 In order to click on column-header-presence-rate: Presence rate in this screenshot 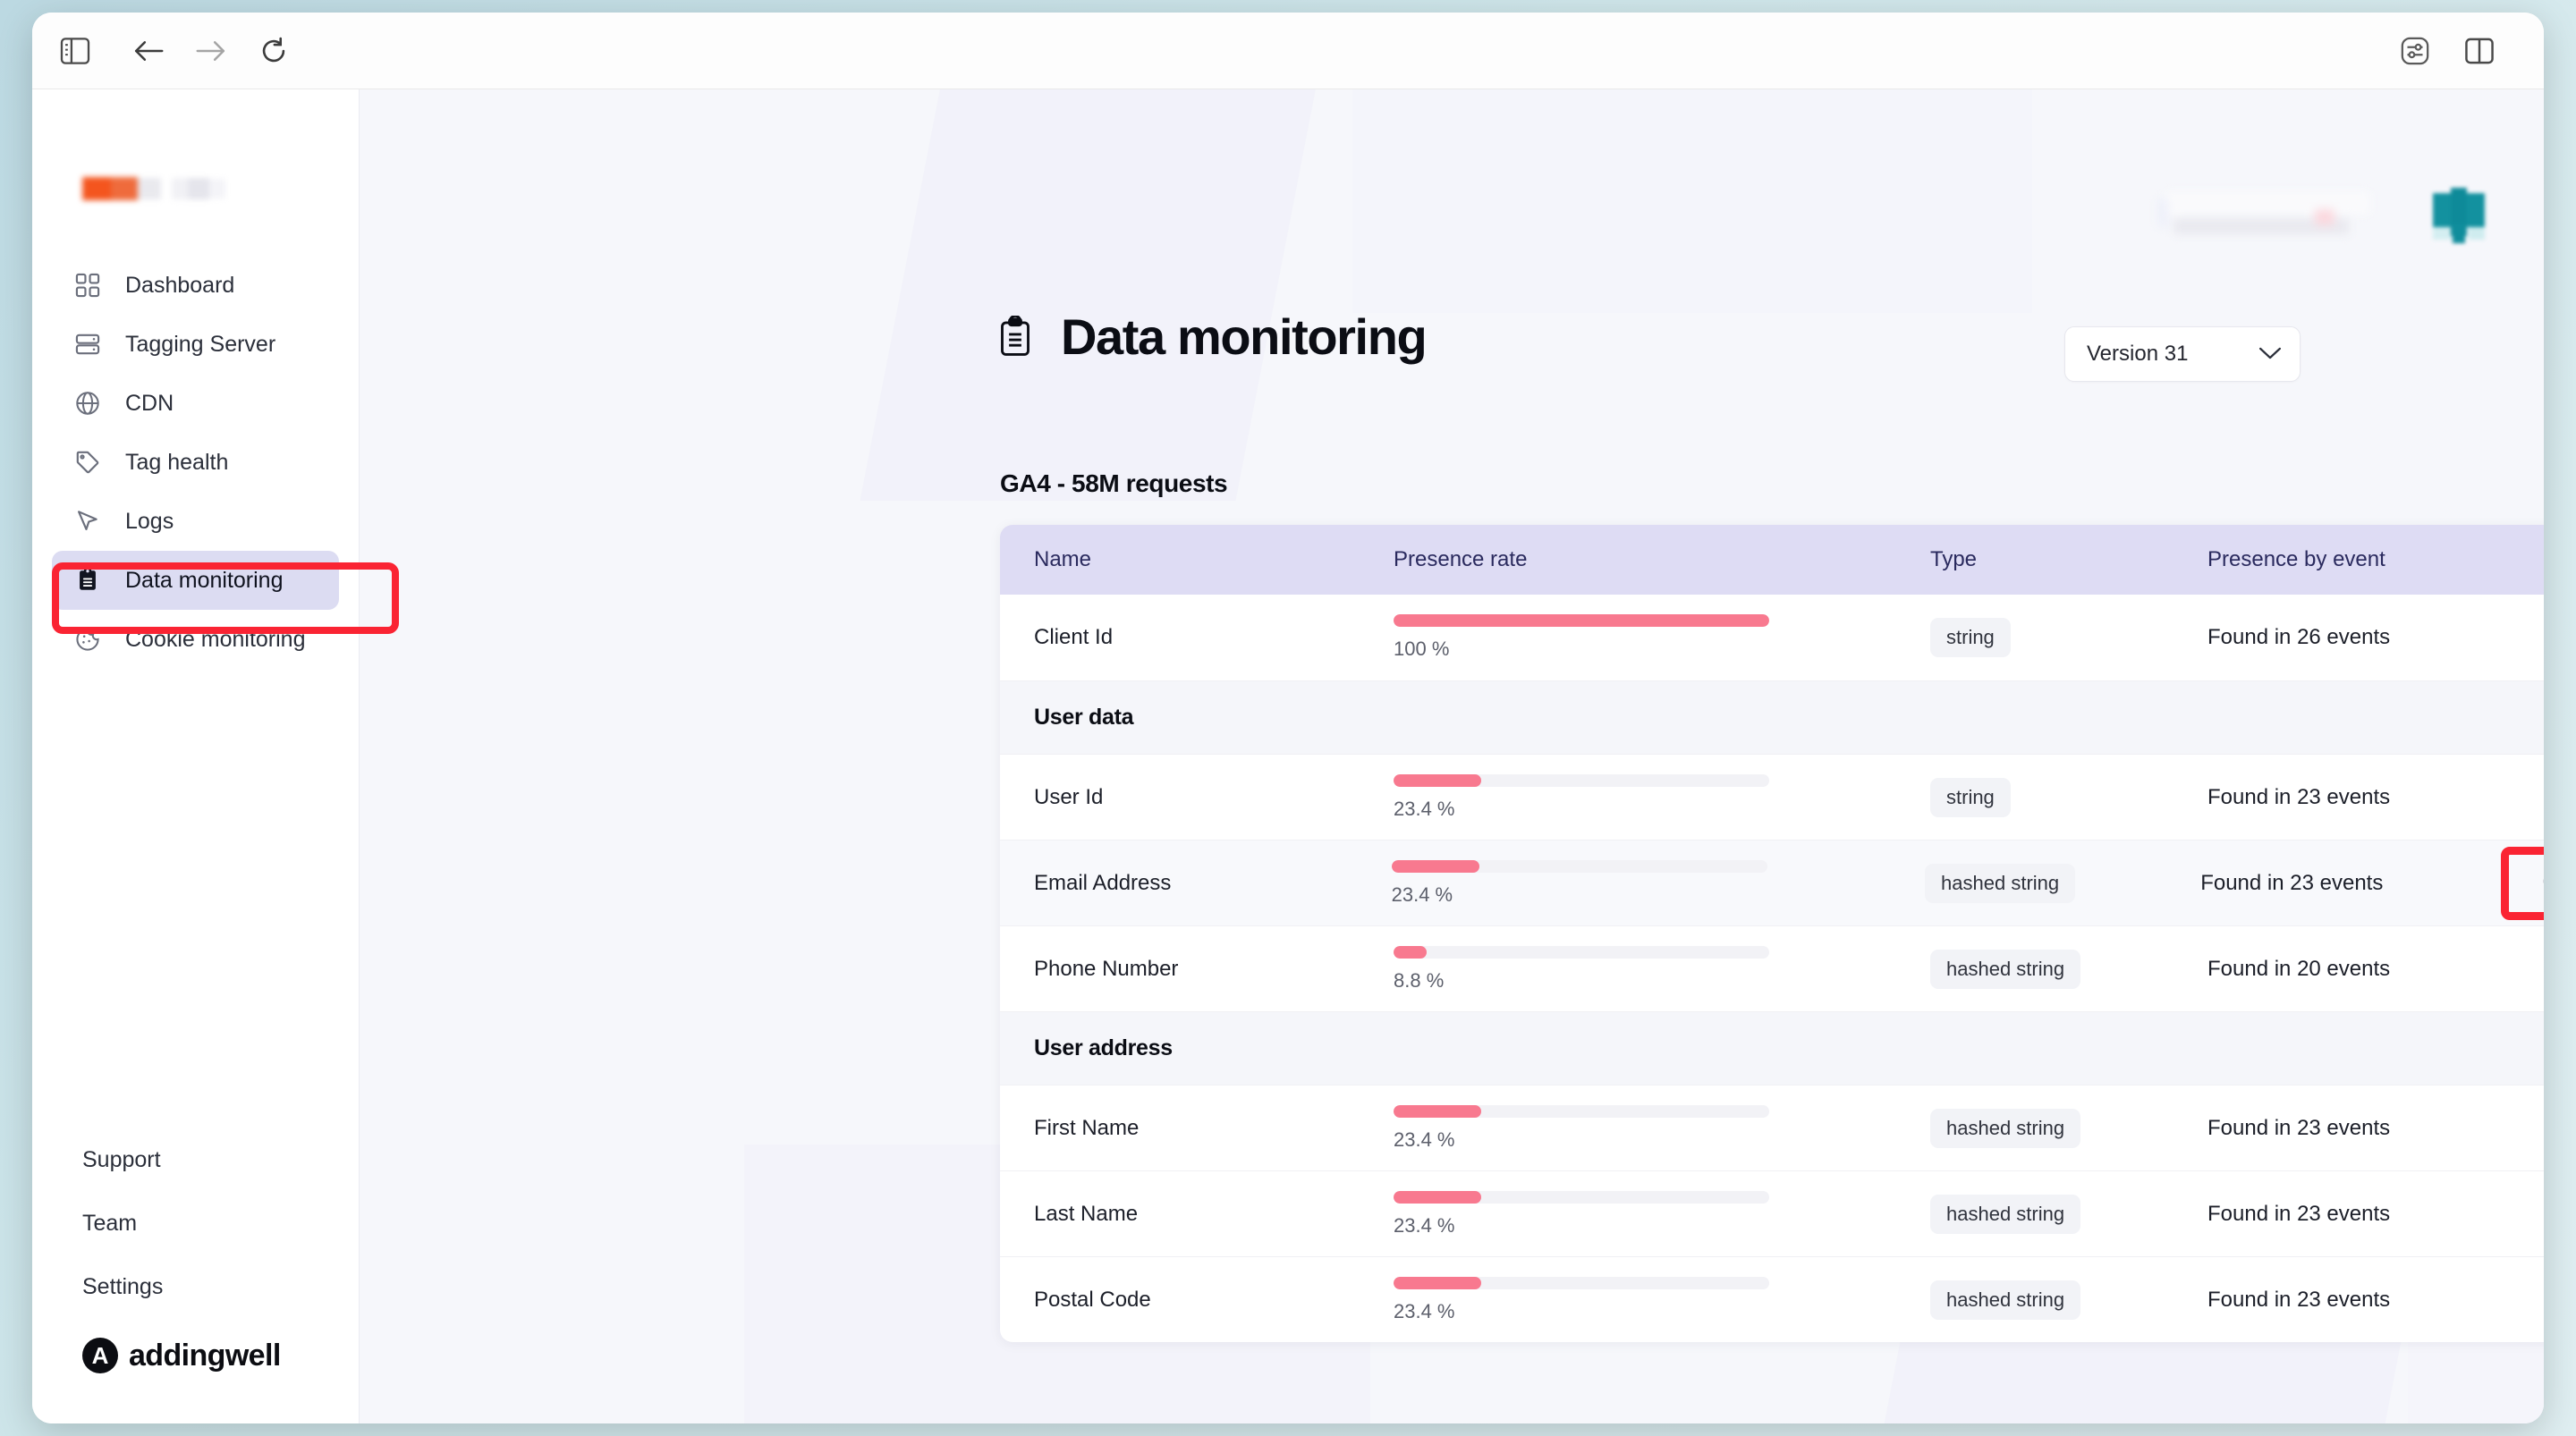, I will do `click(1461, 559)`.